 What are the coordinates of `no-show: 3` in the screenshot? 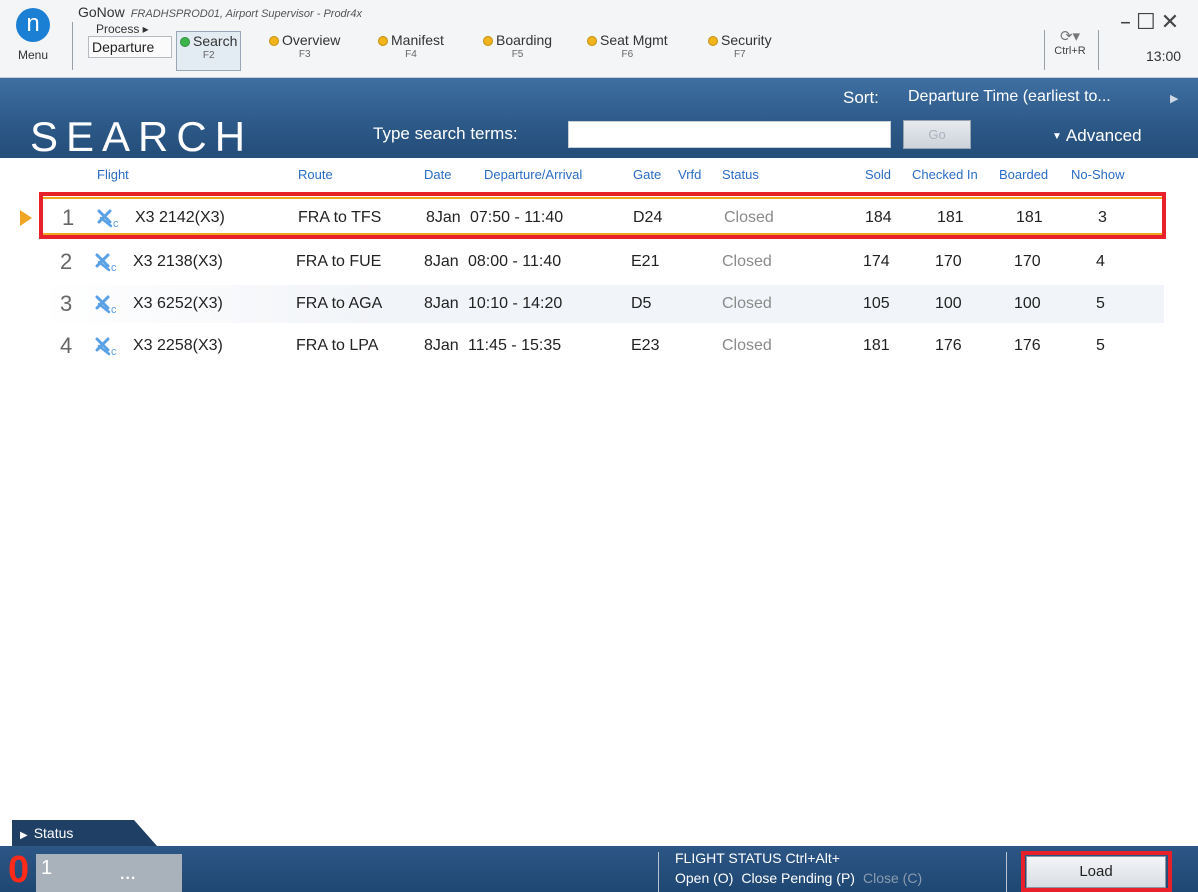 It's located at (1102, 217).